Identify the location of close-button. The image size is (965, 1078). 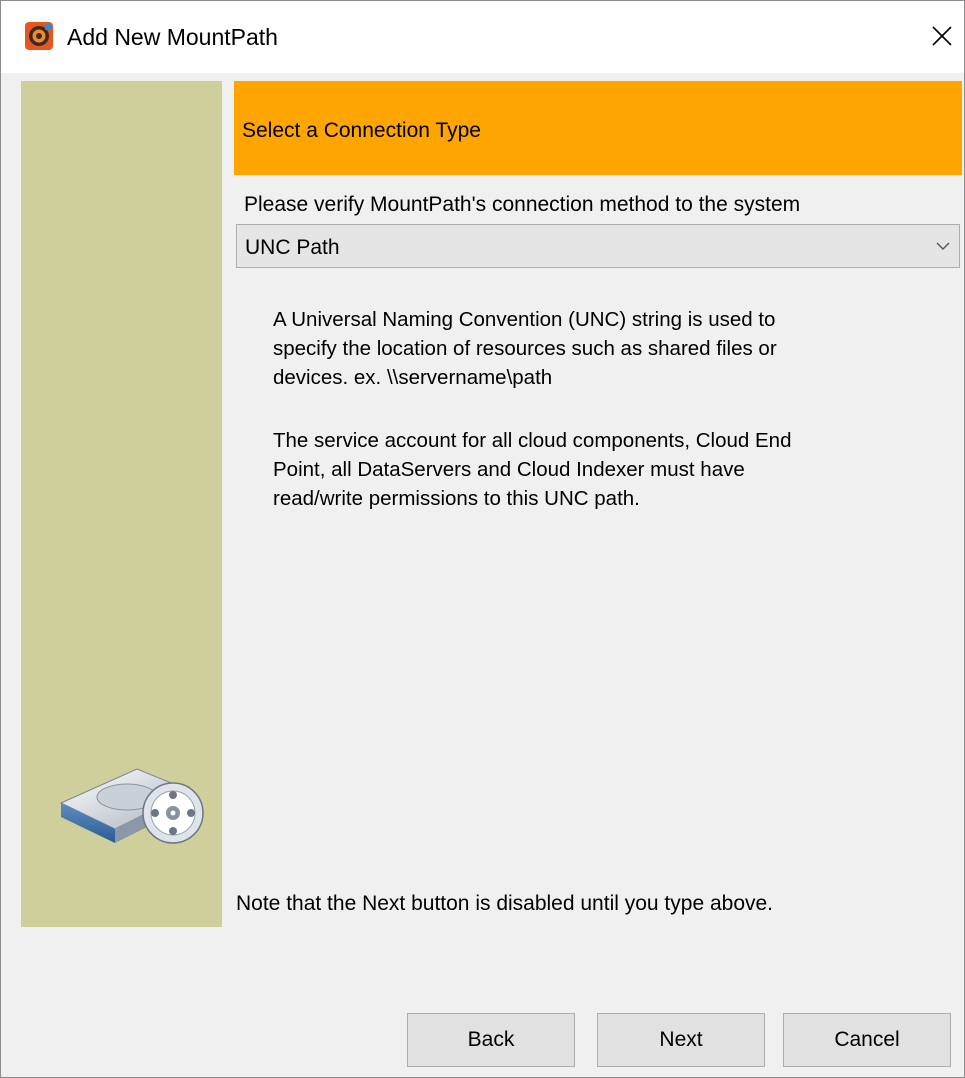
(941, 37).